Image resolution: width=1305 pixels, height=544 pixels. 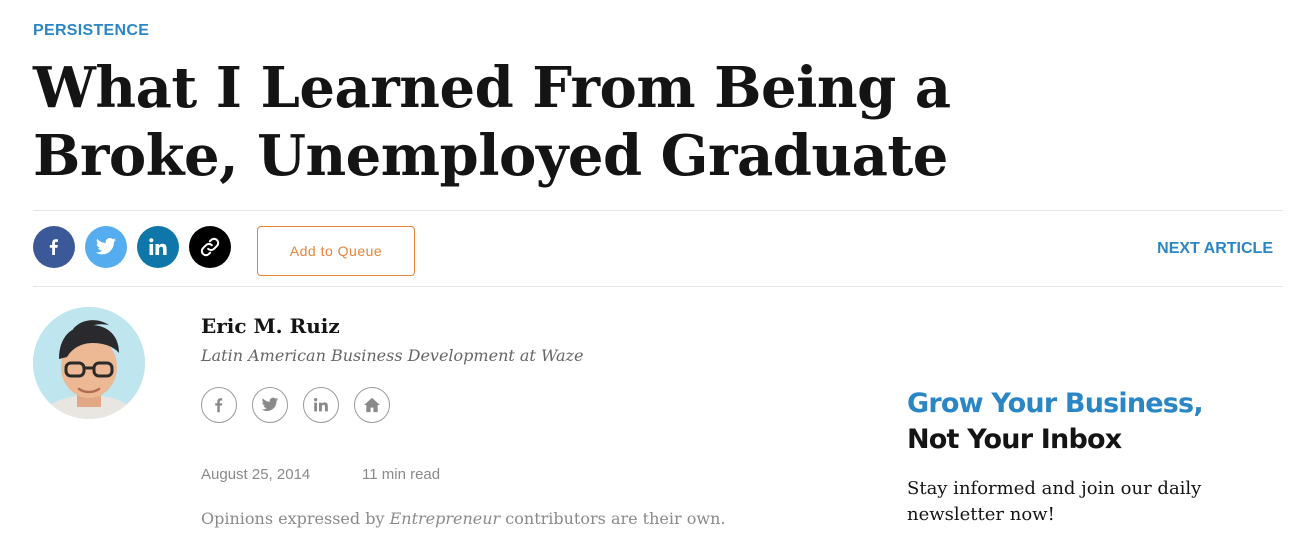 I want to click on next-article-link: NEXT ARTICLE, so click(x=1215, y=249).